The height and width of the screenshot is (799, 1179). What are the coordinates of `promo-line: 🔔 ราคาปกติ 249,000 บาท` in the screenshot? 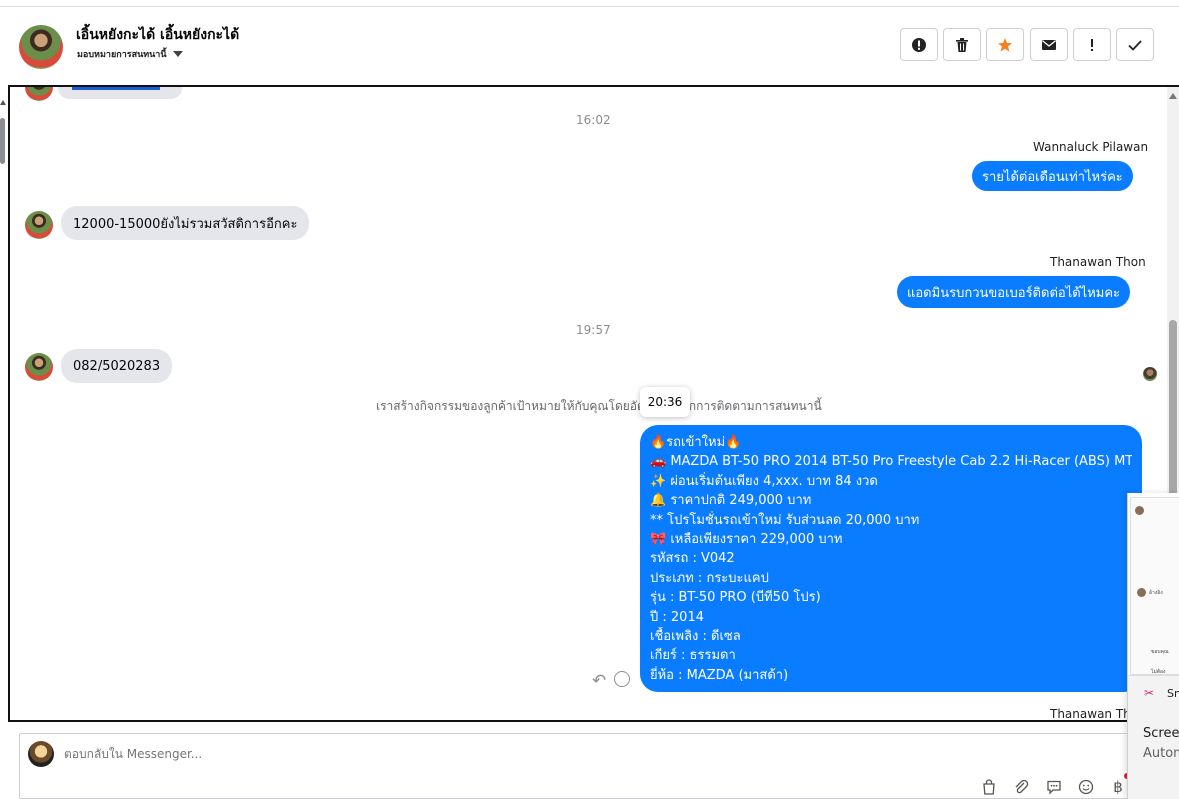 It's located at (731, 501).